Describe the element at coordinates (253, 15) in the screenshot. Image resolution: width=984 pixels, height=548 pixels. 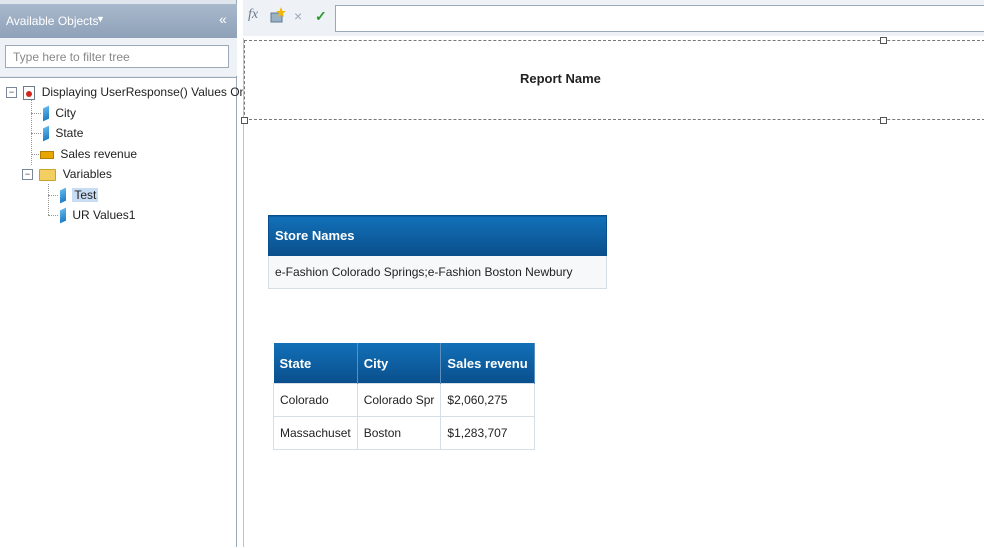
I see `formula-editor-icon: fx` at that location.